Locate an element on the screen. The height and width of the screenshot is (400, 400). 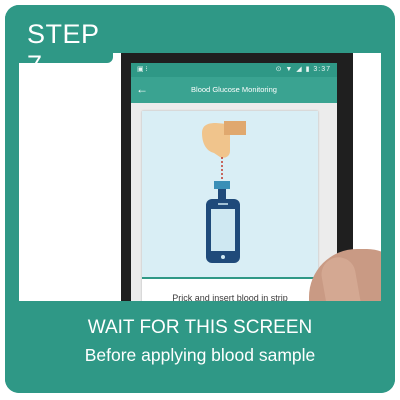
status-bar: ▣ ⁝ ⊙ ▼ ◢ ▮ 3:37 is located at coordinates (234, 70).